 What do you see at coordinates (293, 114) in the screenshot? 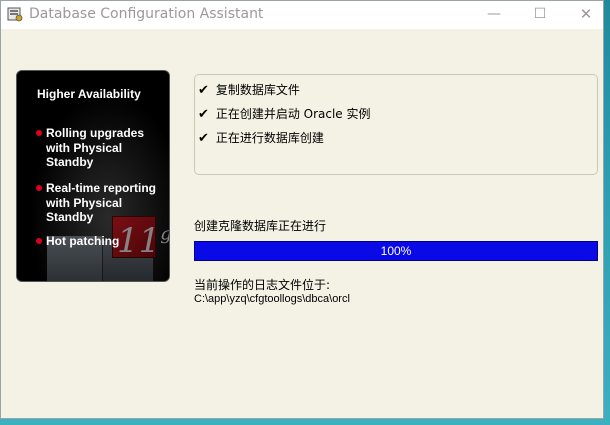
I see `step-label: 正在创建并启动 Oracle 实例` at bounding box center [293, 114].